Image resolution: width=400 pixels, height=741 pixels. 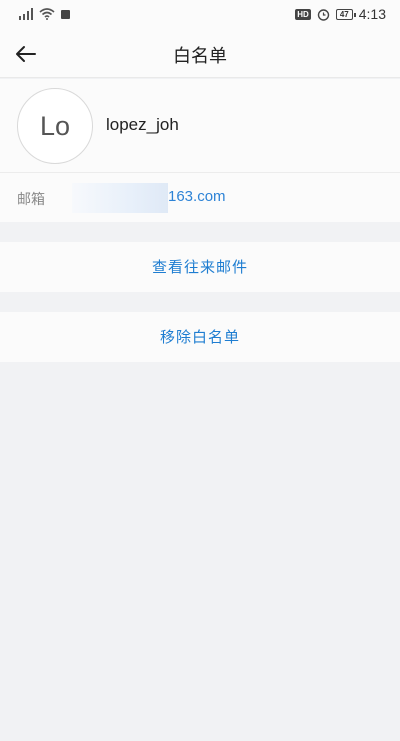 What do you see at coordinates (200, 15) in the screenshot?
I see `status-bar: HD 47 4:13` at bounding box center [200, 15].